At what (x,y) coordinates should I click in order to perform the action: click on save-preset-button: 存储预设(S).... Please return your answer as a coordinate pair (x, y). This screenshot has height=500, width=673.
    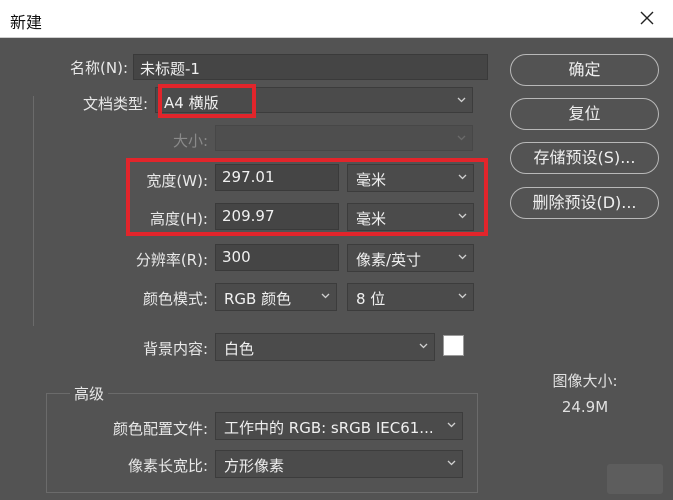
    Looking at the image, I should click on (584, 158).